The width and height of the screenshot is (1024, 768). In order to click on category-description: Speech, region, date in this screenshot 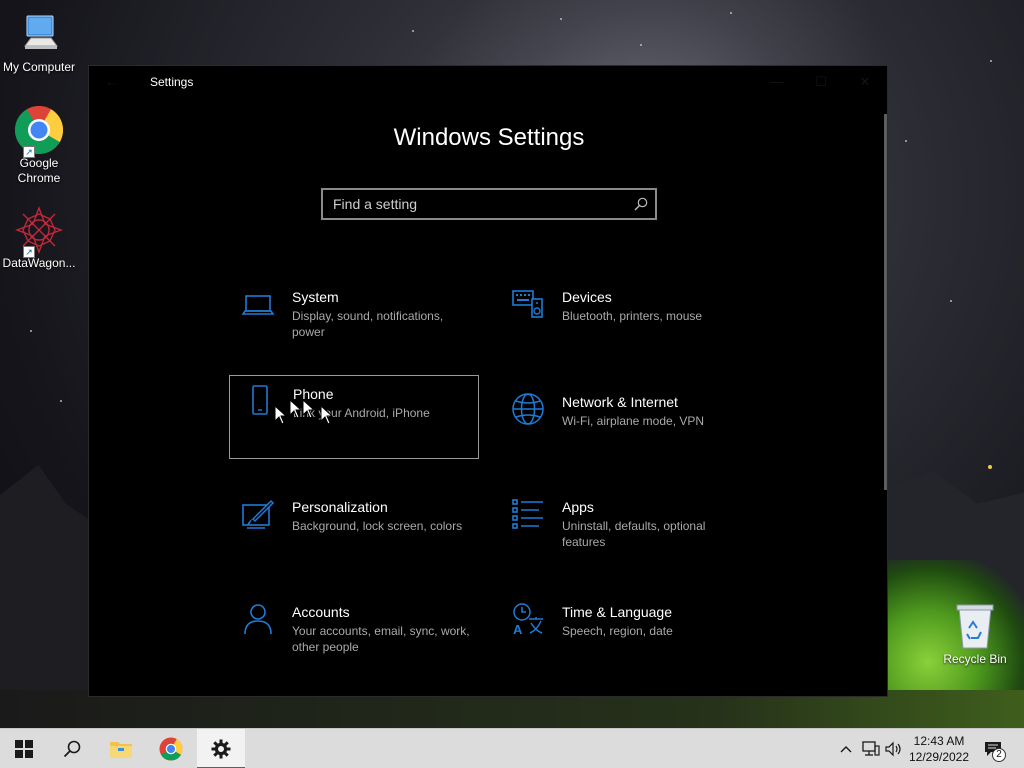, I will do `click(617, 631)`.